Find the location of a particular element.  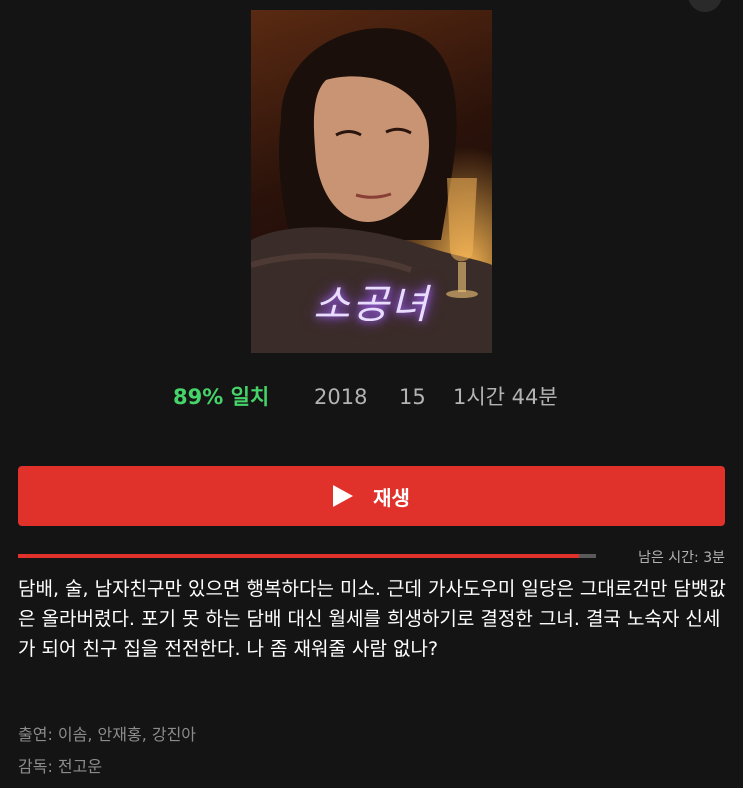

watch-progress-bar is located at coordinates (307, 556).